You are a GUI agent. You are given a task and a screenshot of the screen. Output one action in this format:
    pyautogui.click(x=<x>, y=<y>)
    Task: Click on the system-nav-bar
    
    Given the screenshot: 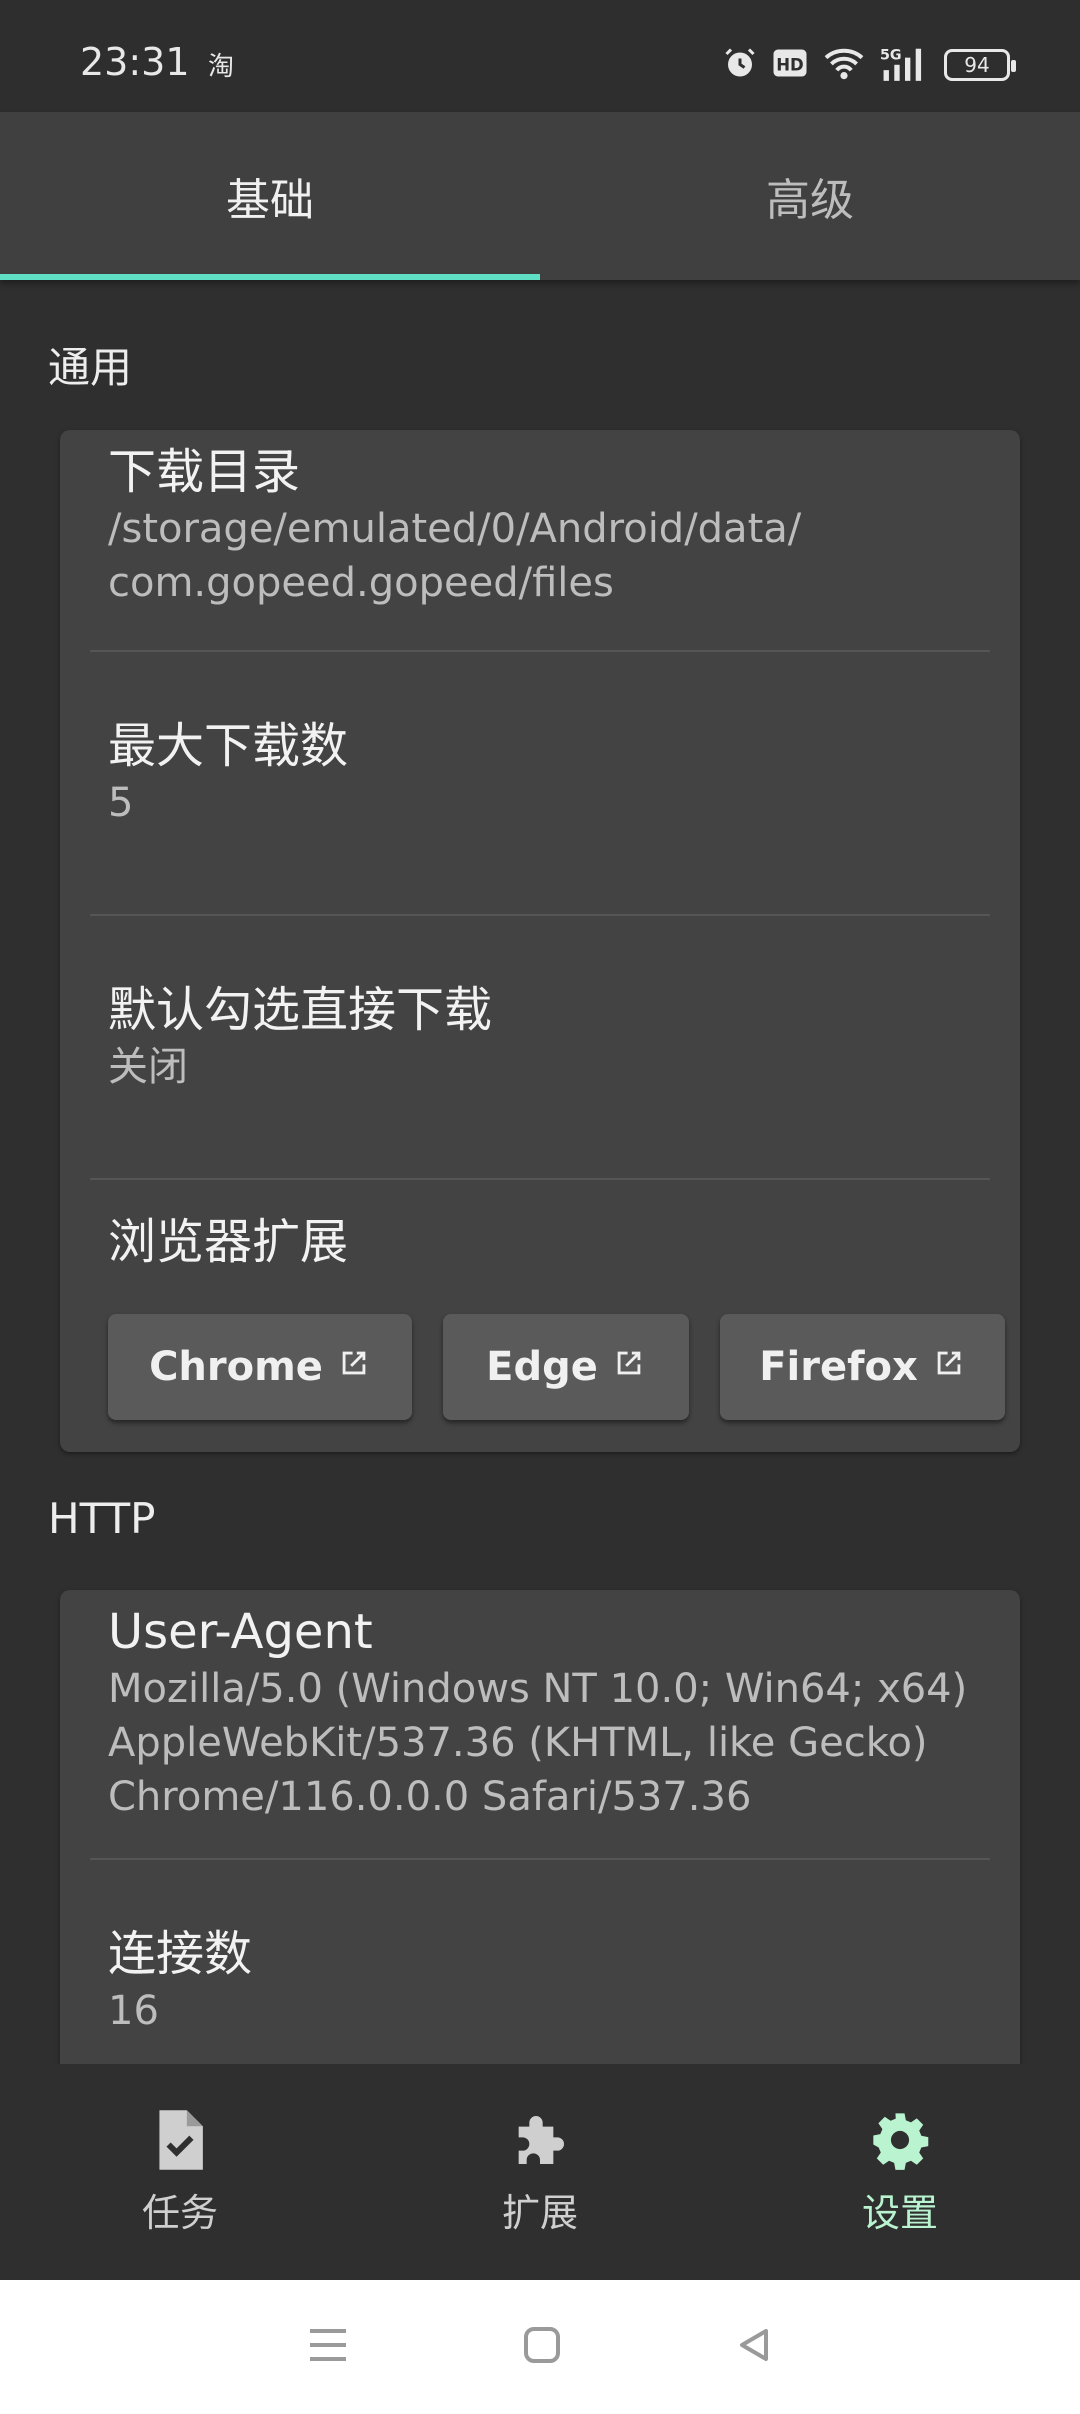 What is the action you would take?
    pyautogui.click(x=540, y=2347)
    